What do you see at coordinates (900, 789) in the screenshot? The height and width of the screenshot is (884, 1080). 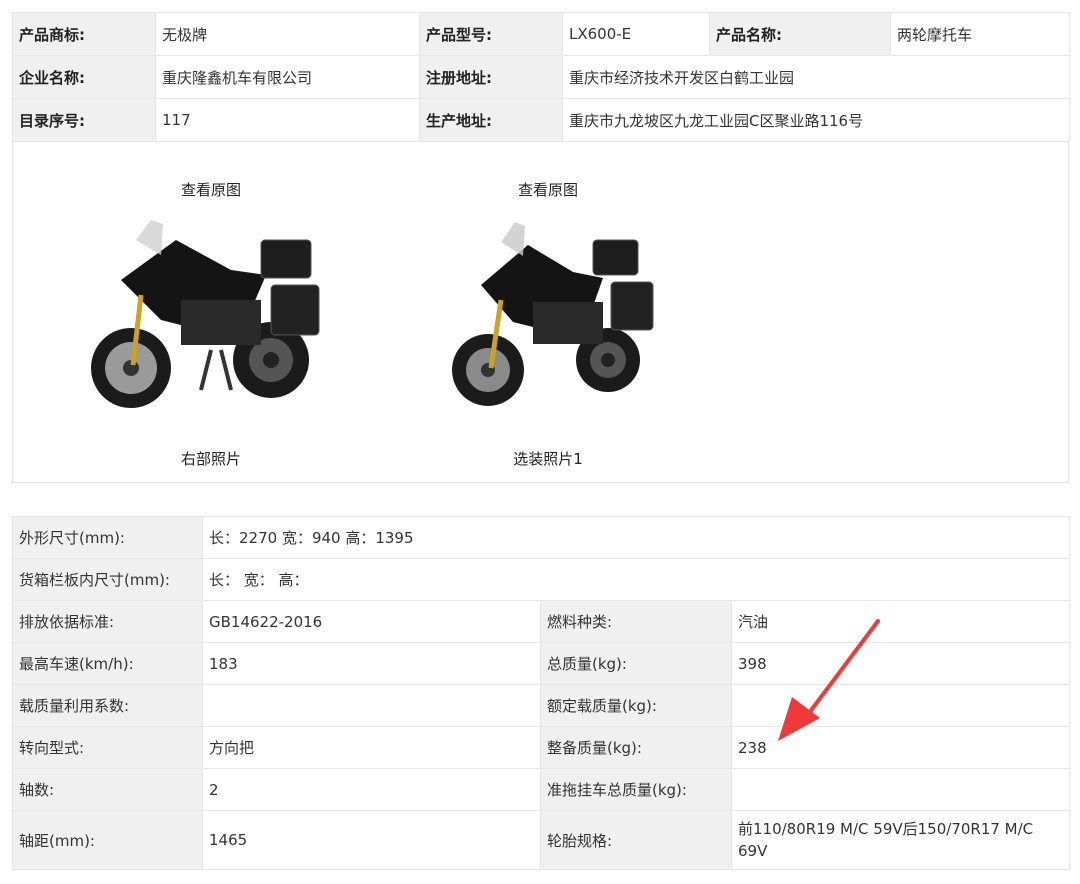 I see `trailer-mass-value` at bounding box center [900, 789].